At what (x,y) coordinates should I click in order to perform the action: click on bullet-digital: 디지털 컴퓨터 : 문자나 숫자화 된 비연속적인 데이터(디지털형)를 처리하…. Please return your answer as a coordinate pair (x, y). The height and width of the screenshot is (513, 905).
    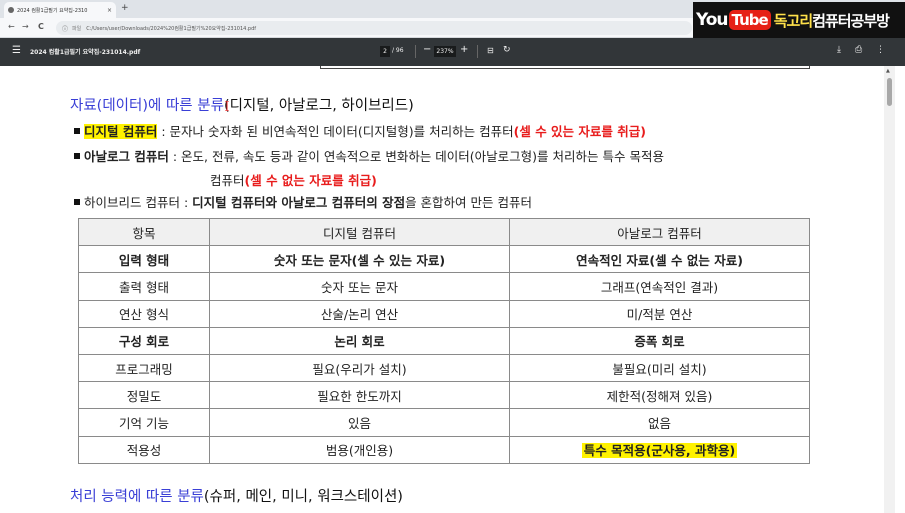
    Looking at the image, I should click on (360, 130).